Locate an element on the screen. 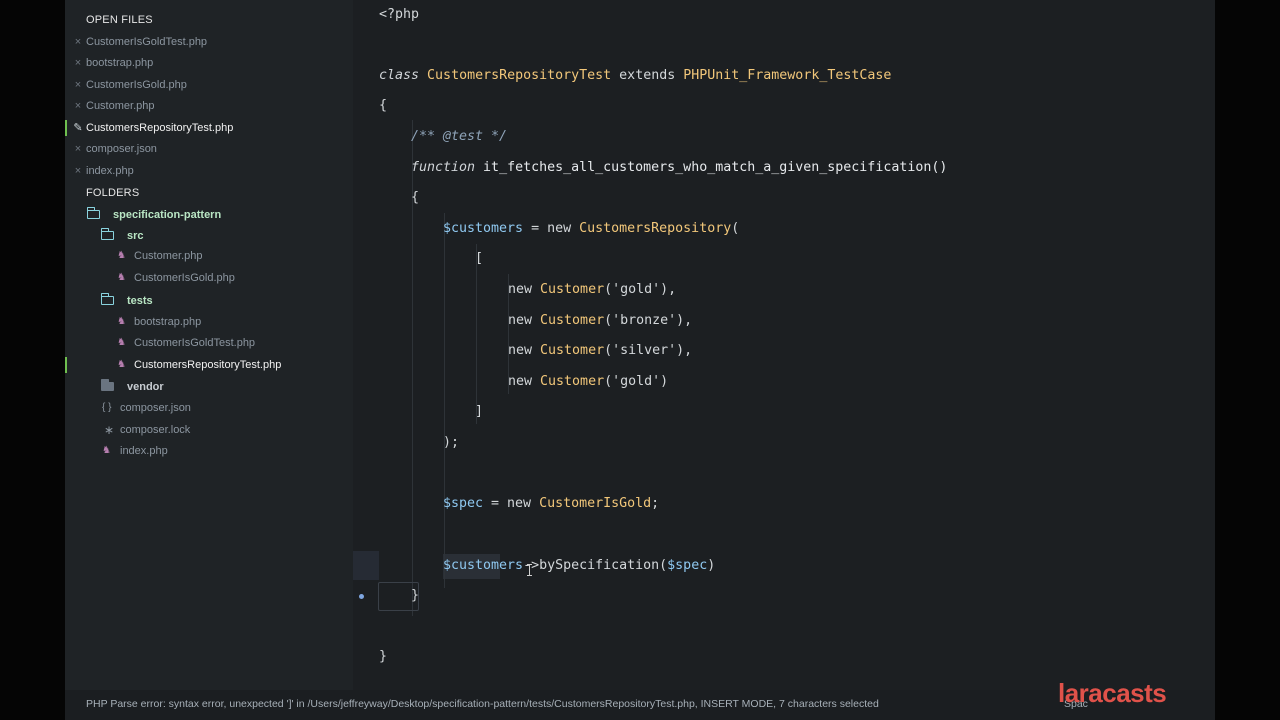 The image size is (1280, 720). code-text: ; is located at coordinates (655, 503).